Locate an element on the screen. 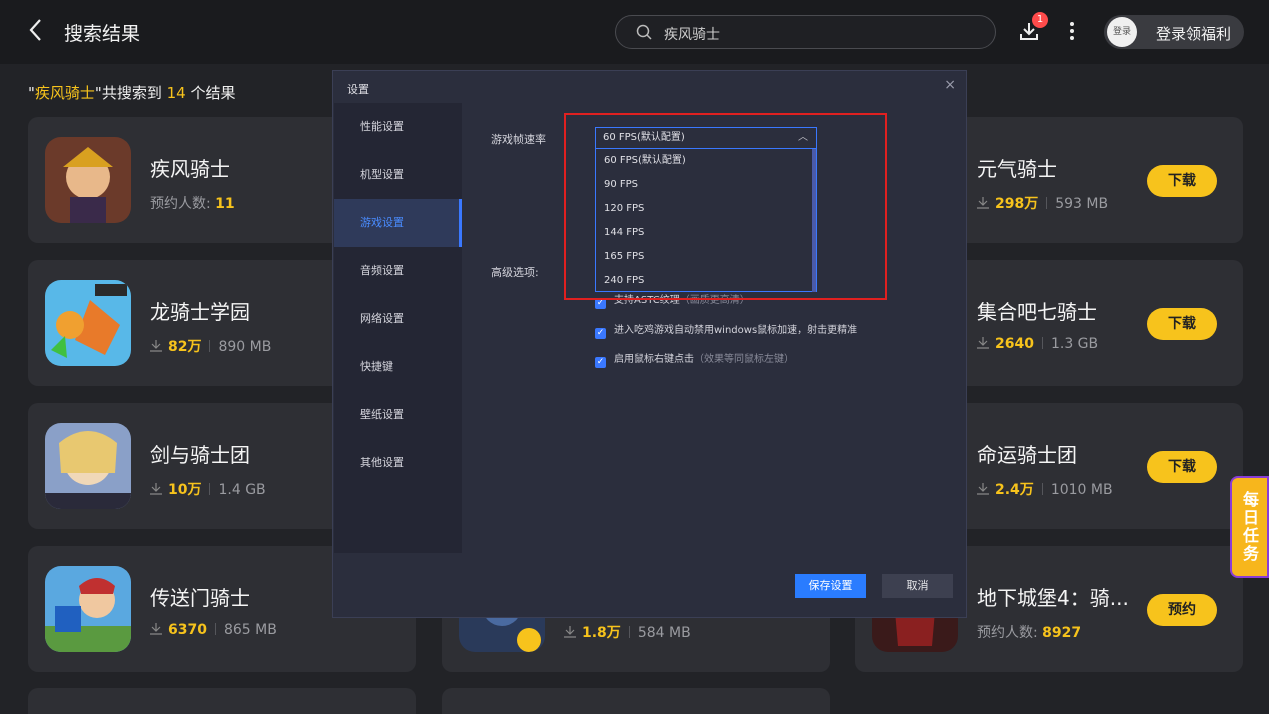 The image size is (1269, 714). search-icon is located at coordinates (644, 32).